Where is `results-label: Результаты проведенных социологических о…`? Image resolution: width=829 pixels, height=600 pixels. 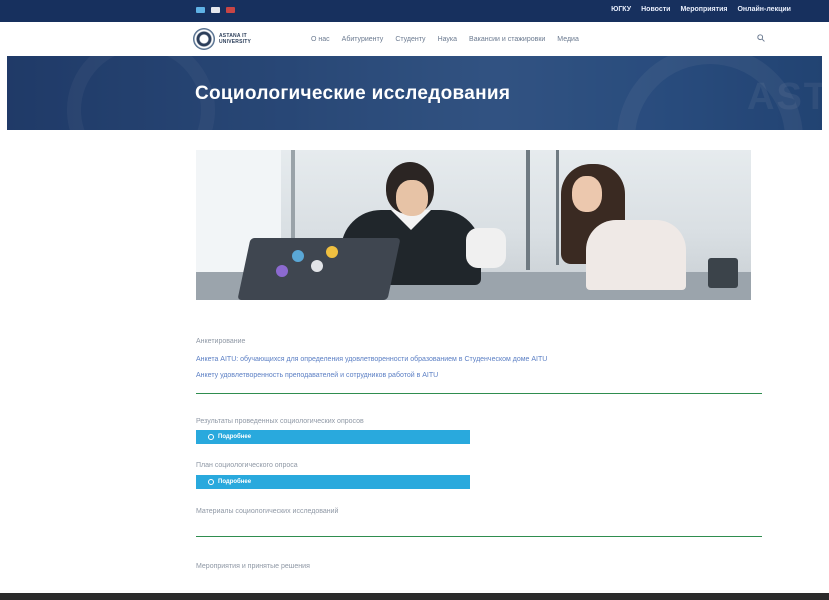
results-label: Результаты проведенных социологических о… is located at coordinates (280, 421).